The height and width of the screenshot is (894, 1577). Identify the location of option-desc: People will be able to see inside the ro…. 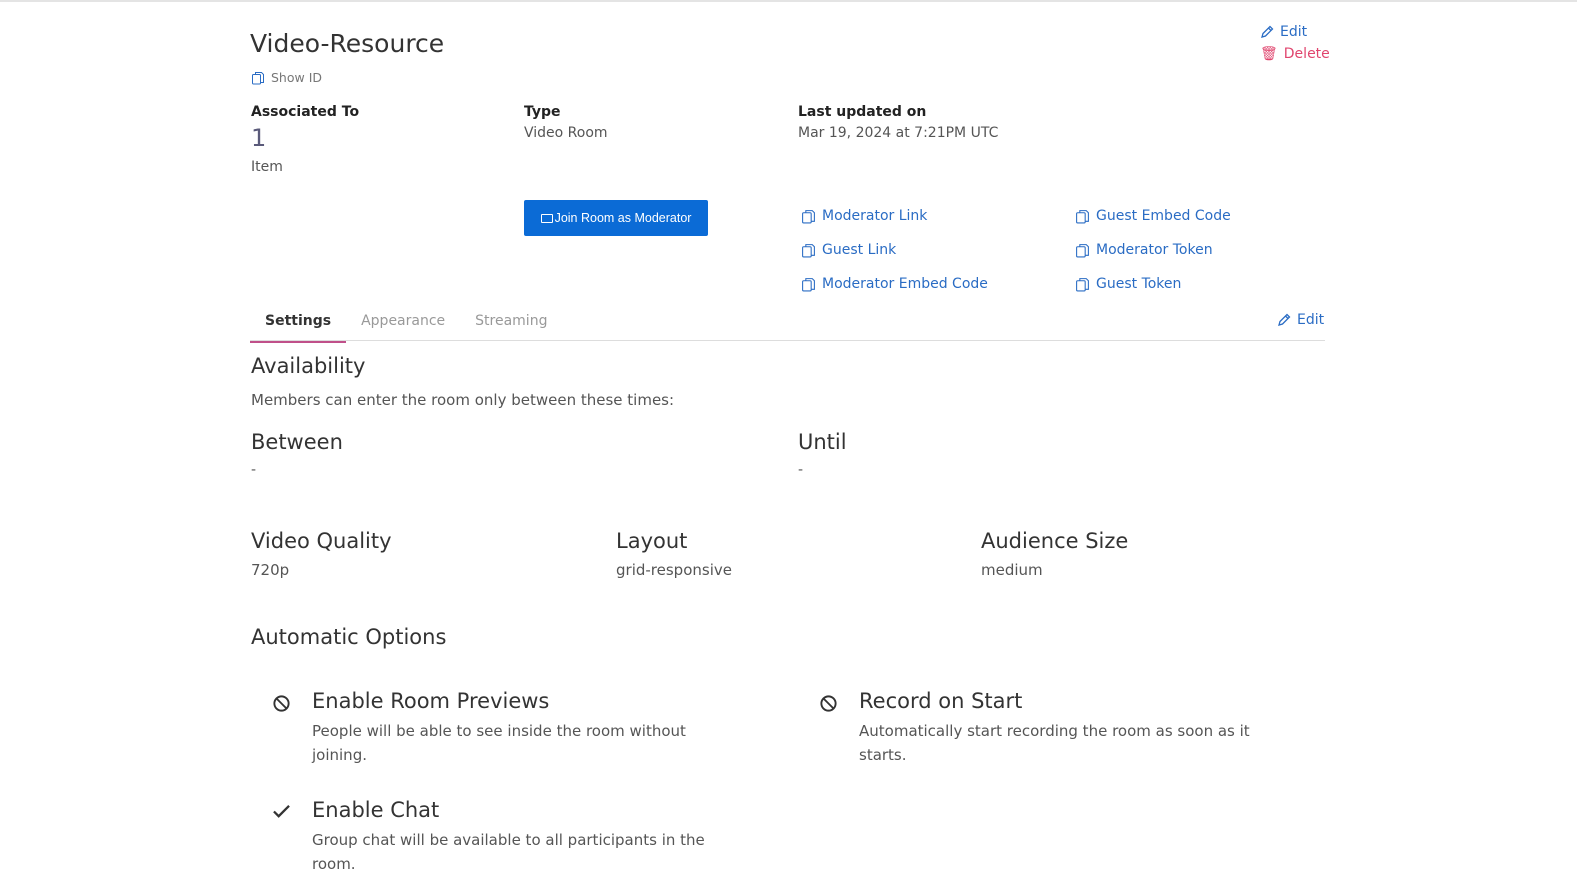
(499, 743).